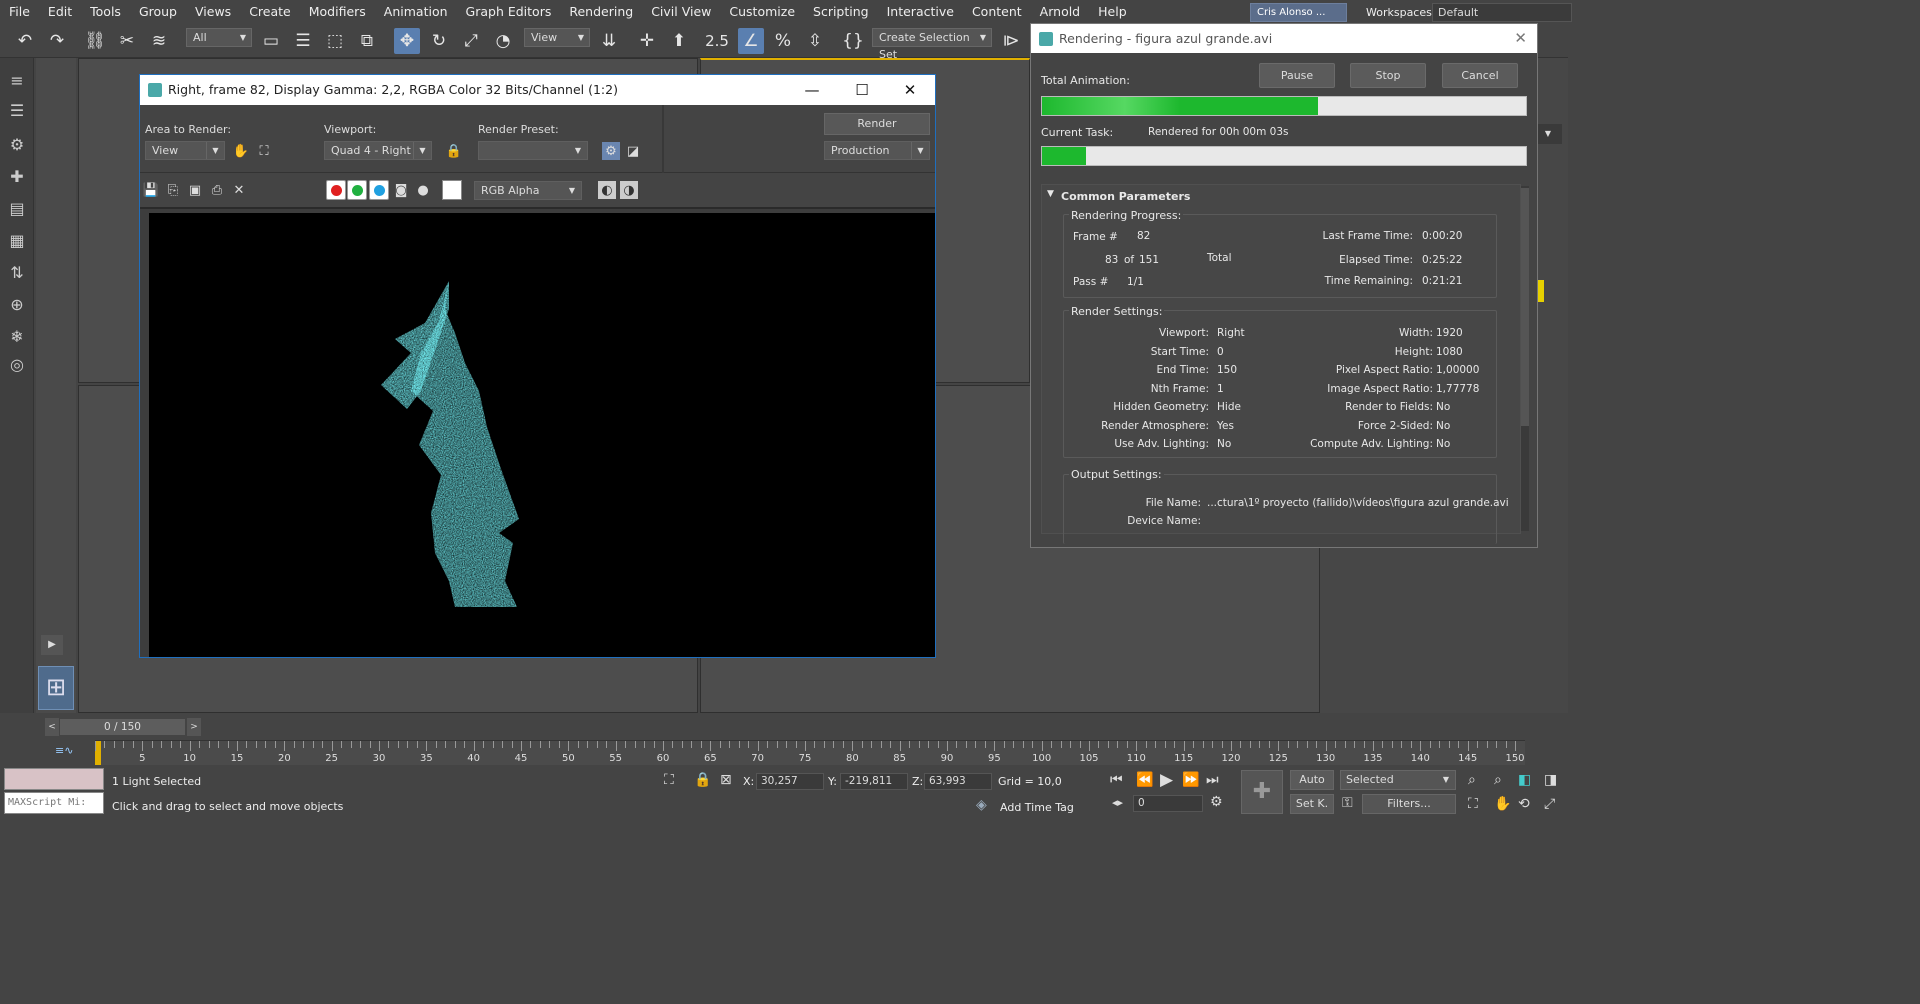 The width and height of the screenshot is (1920, 1004). I want to click on isolate-selection-icon: ⛶, so click(669, 780).